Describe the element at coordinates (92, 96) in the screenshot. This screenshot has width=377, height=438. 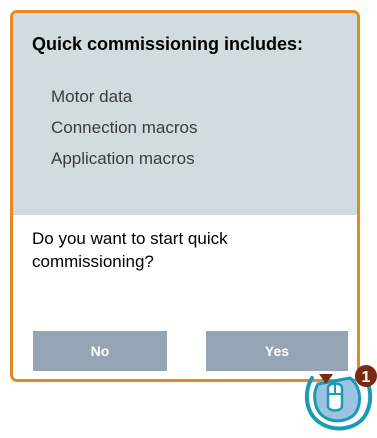
I see `info-item-motor-data: Motor data` at that location.